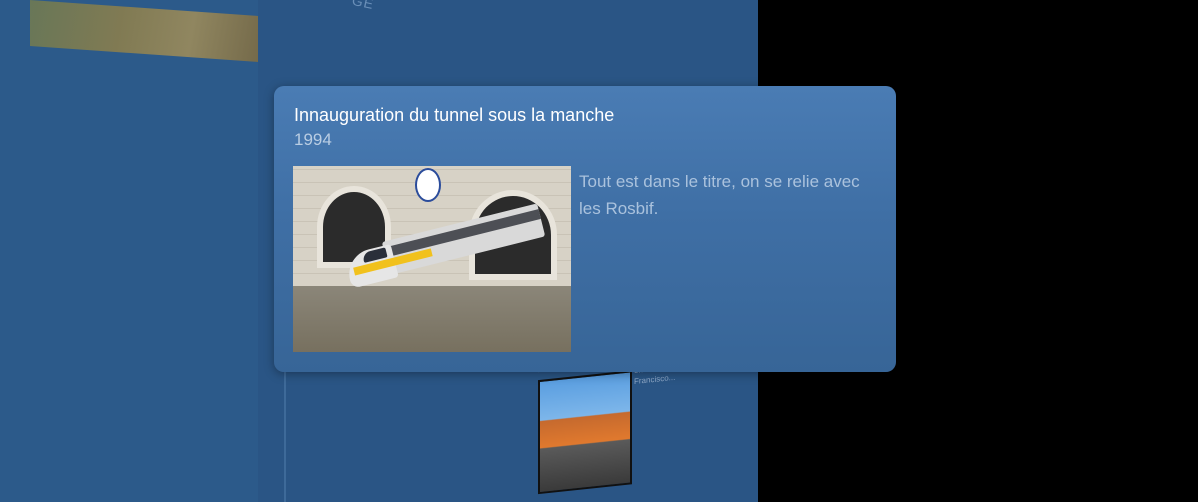 The width and height of the screenshot is (1198, 502). Describe the element at coordinates (432, 319) in the screenshot. I see `track-ground` at that location.